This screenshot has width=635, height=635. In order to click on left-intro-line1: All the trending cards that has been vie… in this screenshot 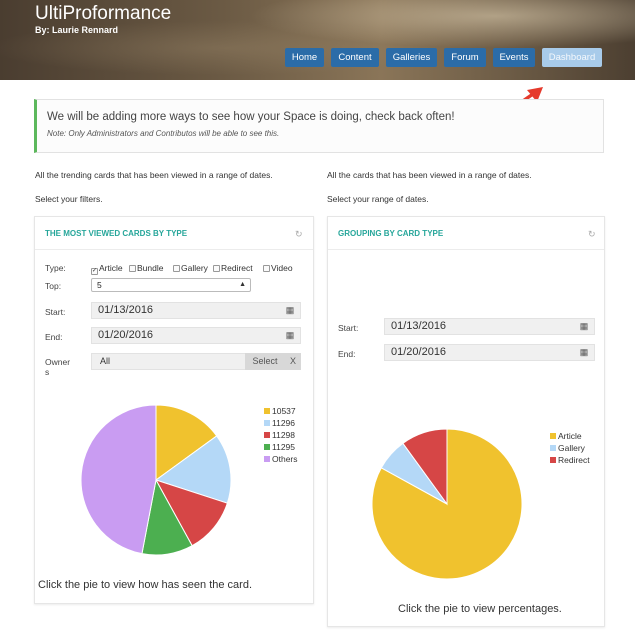, I will do `click(154, 175)`.